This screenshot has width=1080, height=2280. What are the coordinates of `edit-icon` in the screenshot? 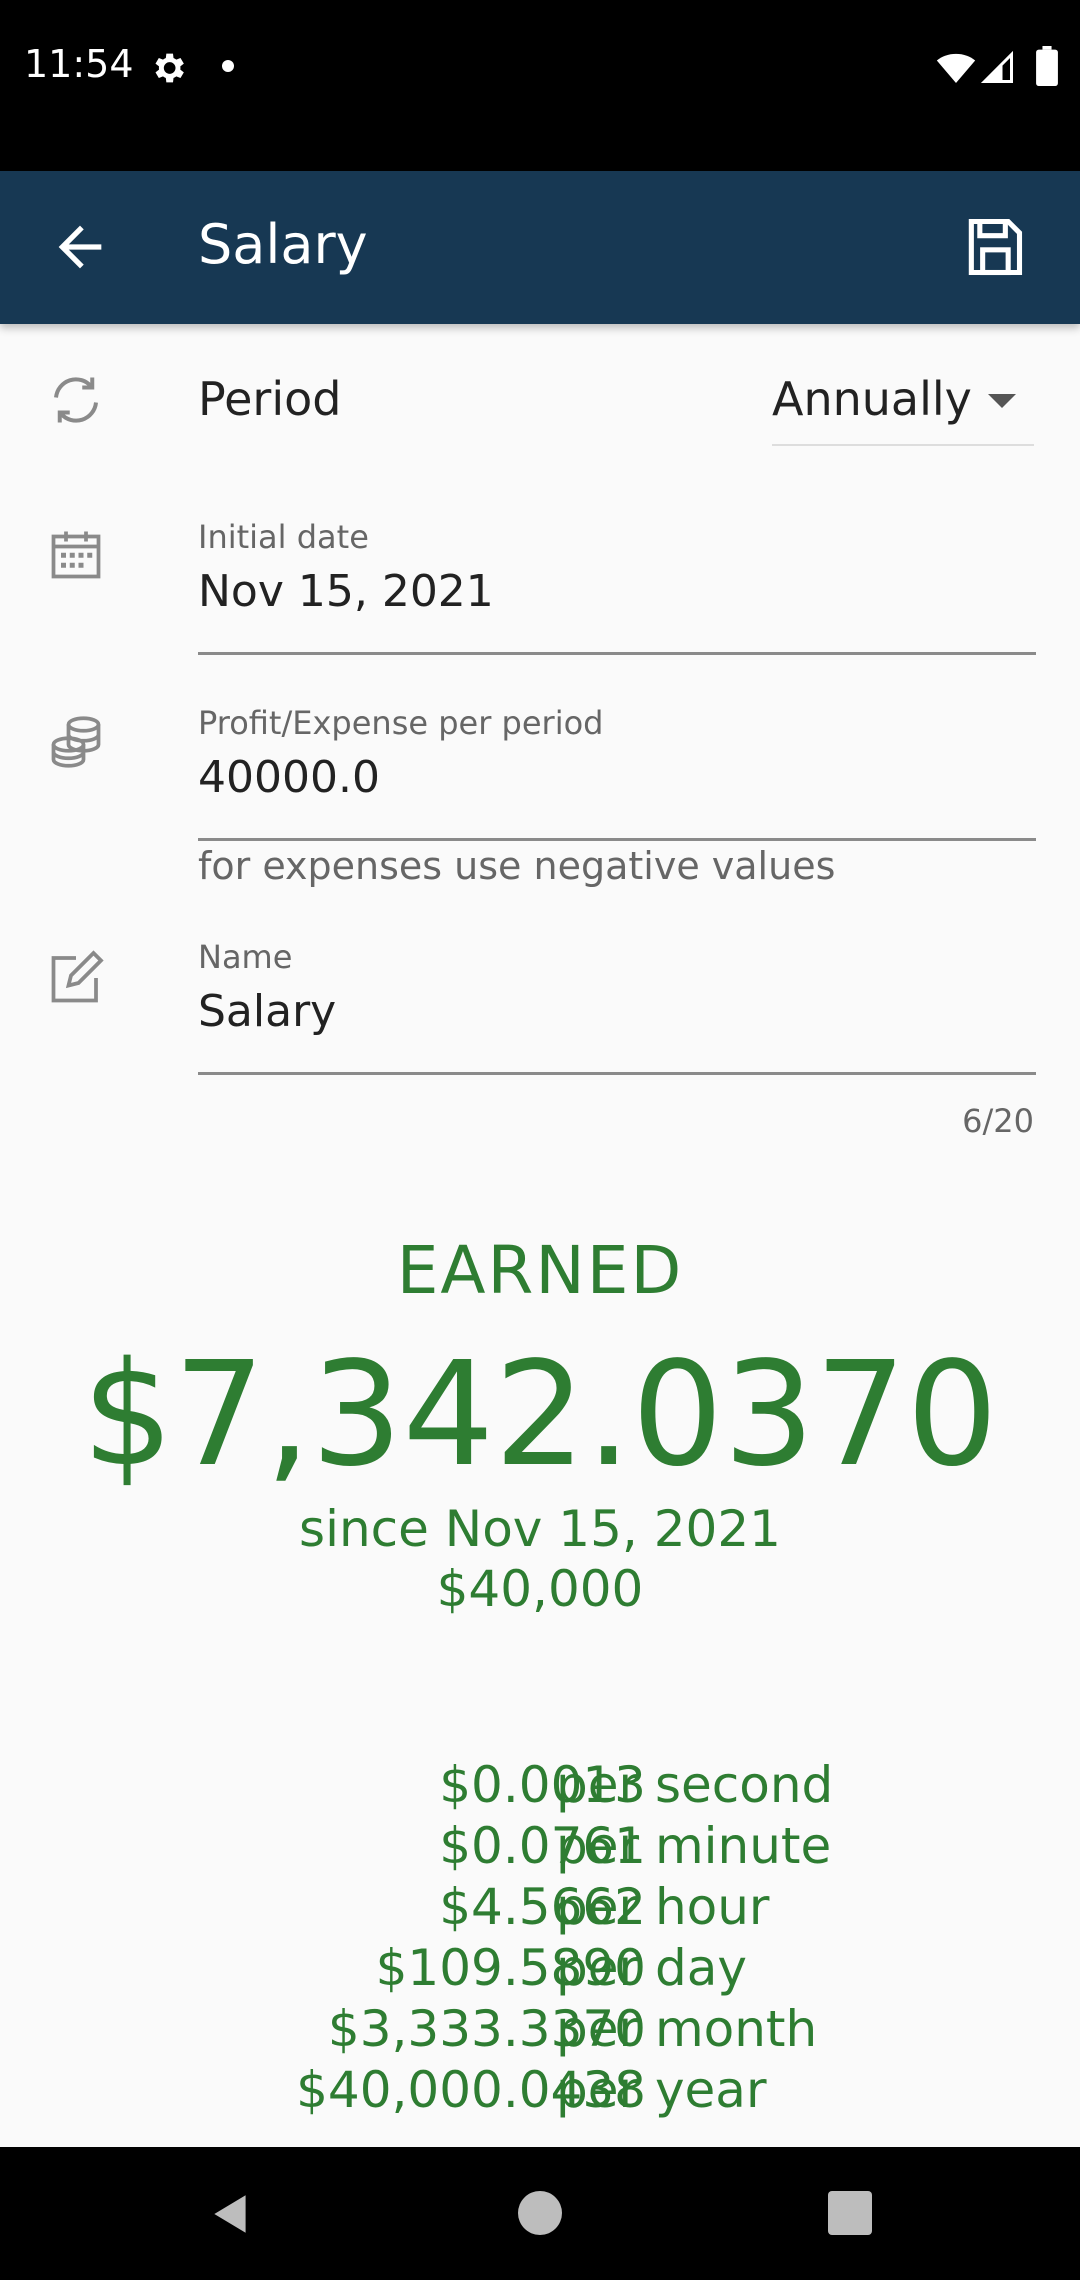 It's located at (77, 976).